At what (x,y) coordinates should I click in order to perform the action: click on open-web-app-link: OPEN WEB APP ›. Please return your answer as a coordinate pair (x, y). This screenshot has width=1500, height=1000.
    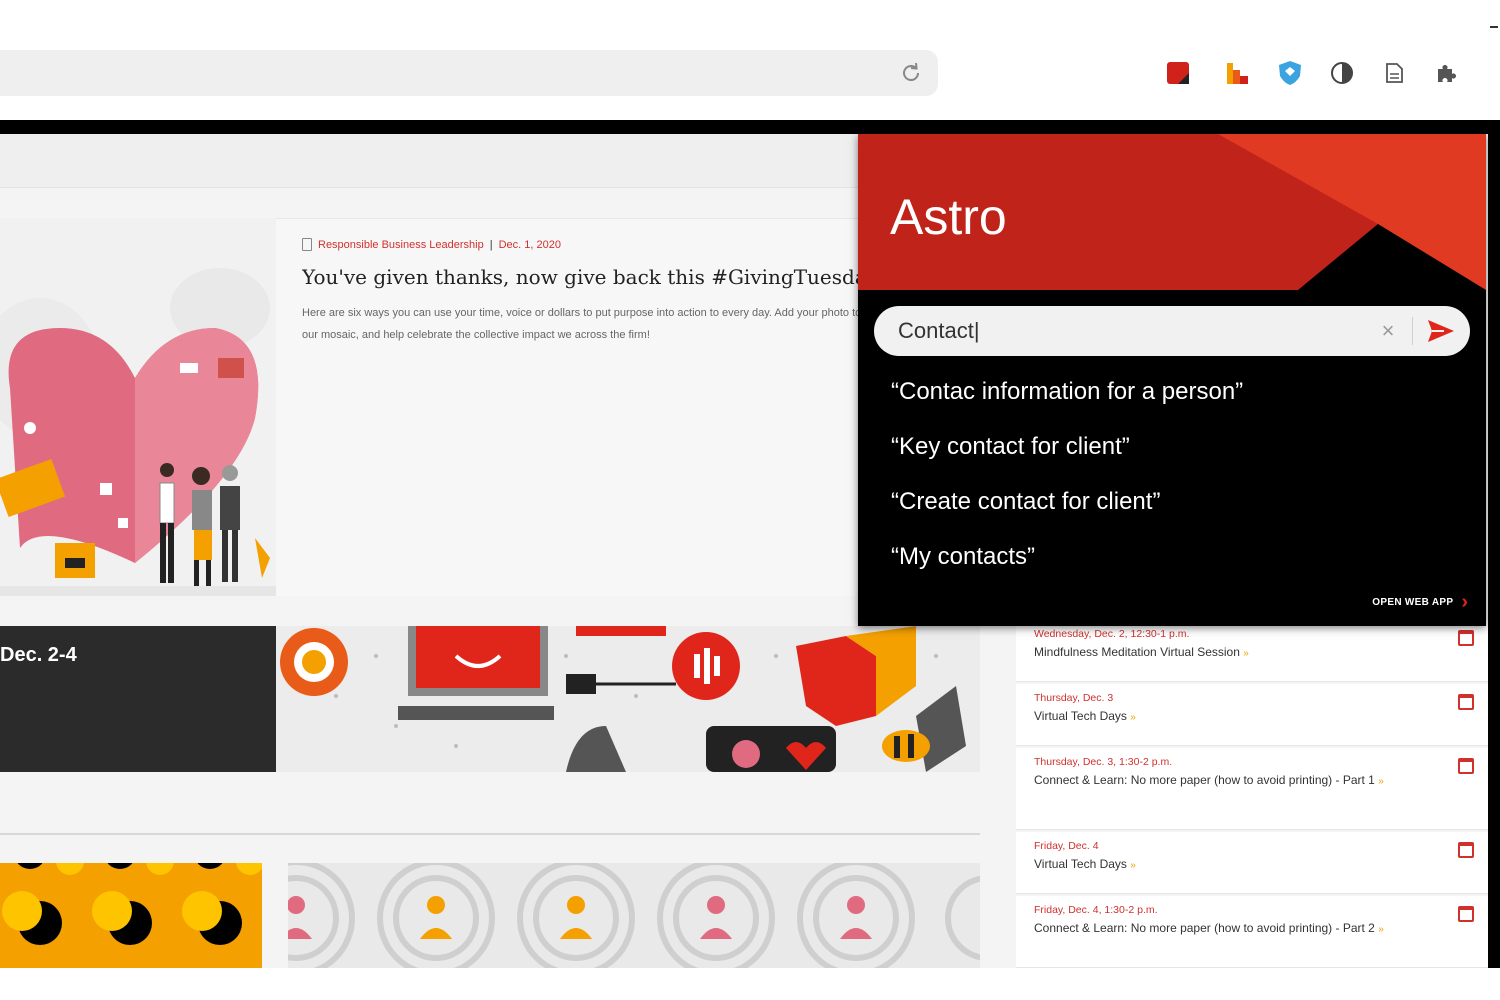
    Looking at the image, I should click on (1420, 602).